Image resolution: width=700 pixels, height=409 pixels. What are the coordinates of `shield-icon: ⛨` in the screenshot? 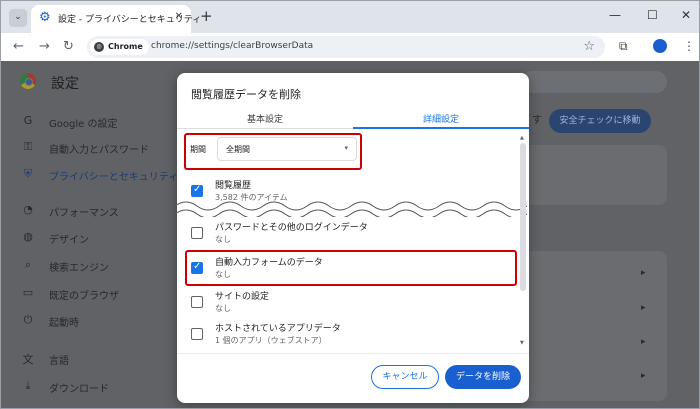 It's located at (28, 173).